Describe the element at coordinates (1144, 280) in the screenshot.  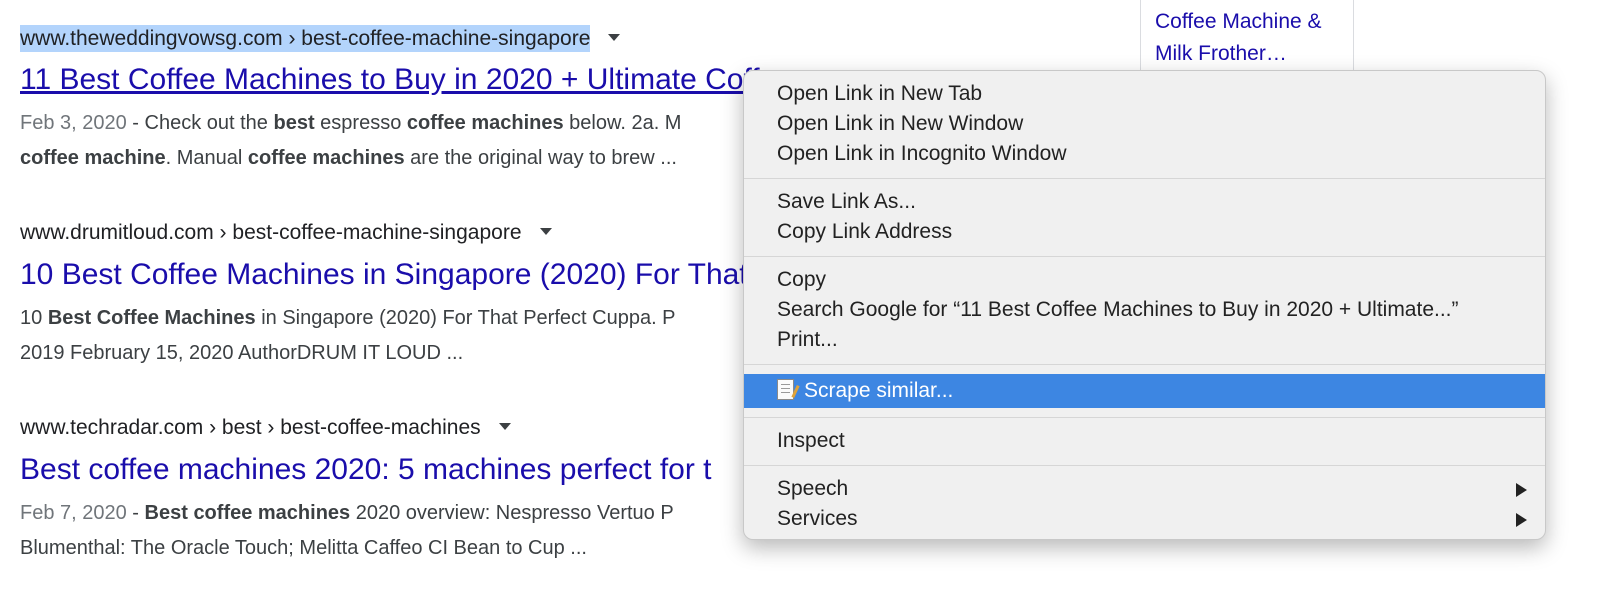
I see `menu-item-copy: Copy` at that location.